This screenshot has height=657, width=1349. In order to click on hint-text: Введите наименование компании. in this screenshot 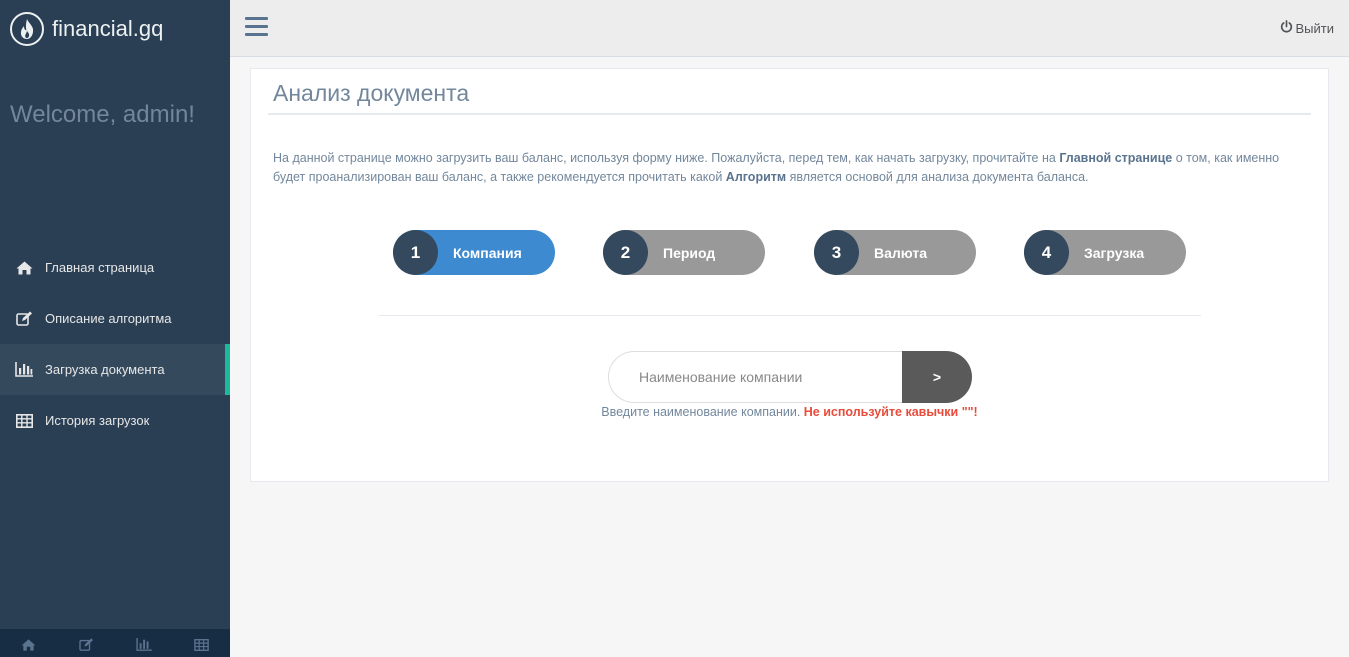, I will do `click(702, 412)`.